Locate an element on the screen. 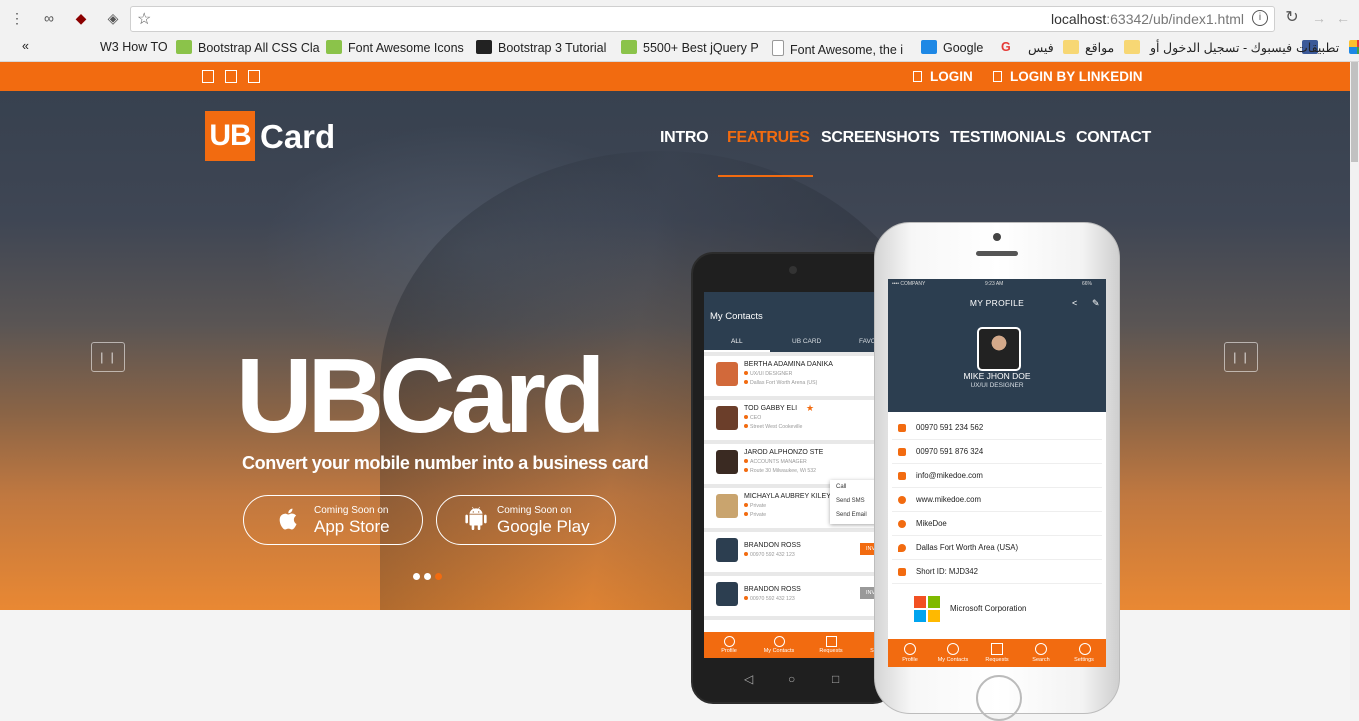 The image size is (1359, 721). back-icon: ← is located at coordinates (1343, 18).